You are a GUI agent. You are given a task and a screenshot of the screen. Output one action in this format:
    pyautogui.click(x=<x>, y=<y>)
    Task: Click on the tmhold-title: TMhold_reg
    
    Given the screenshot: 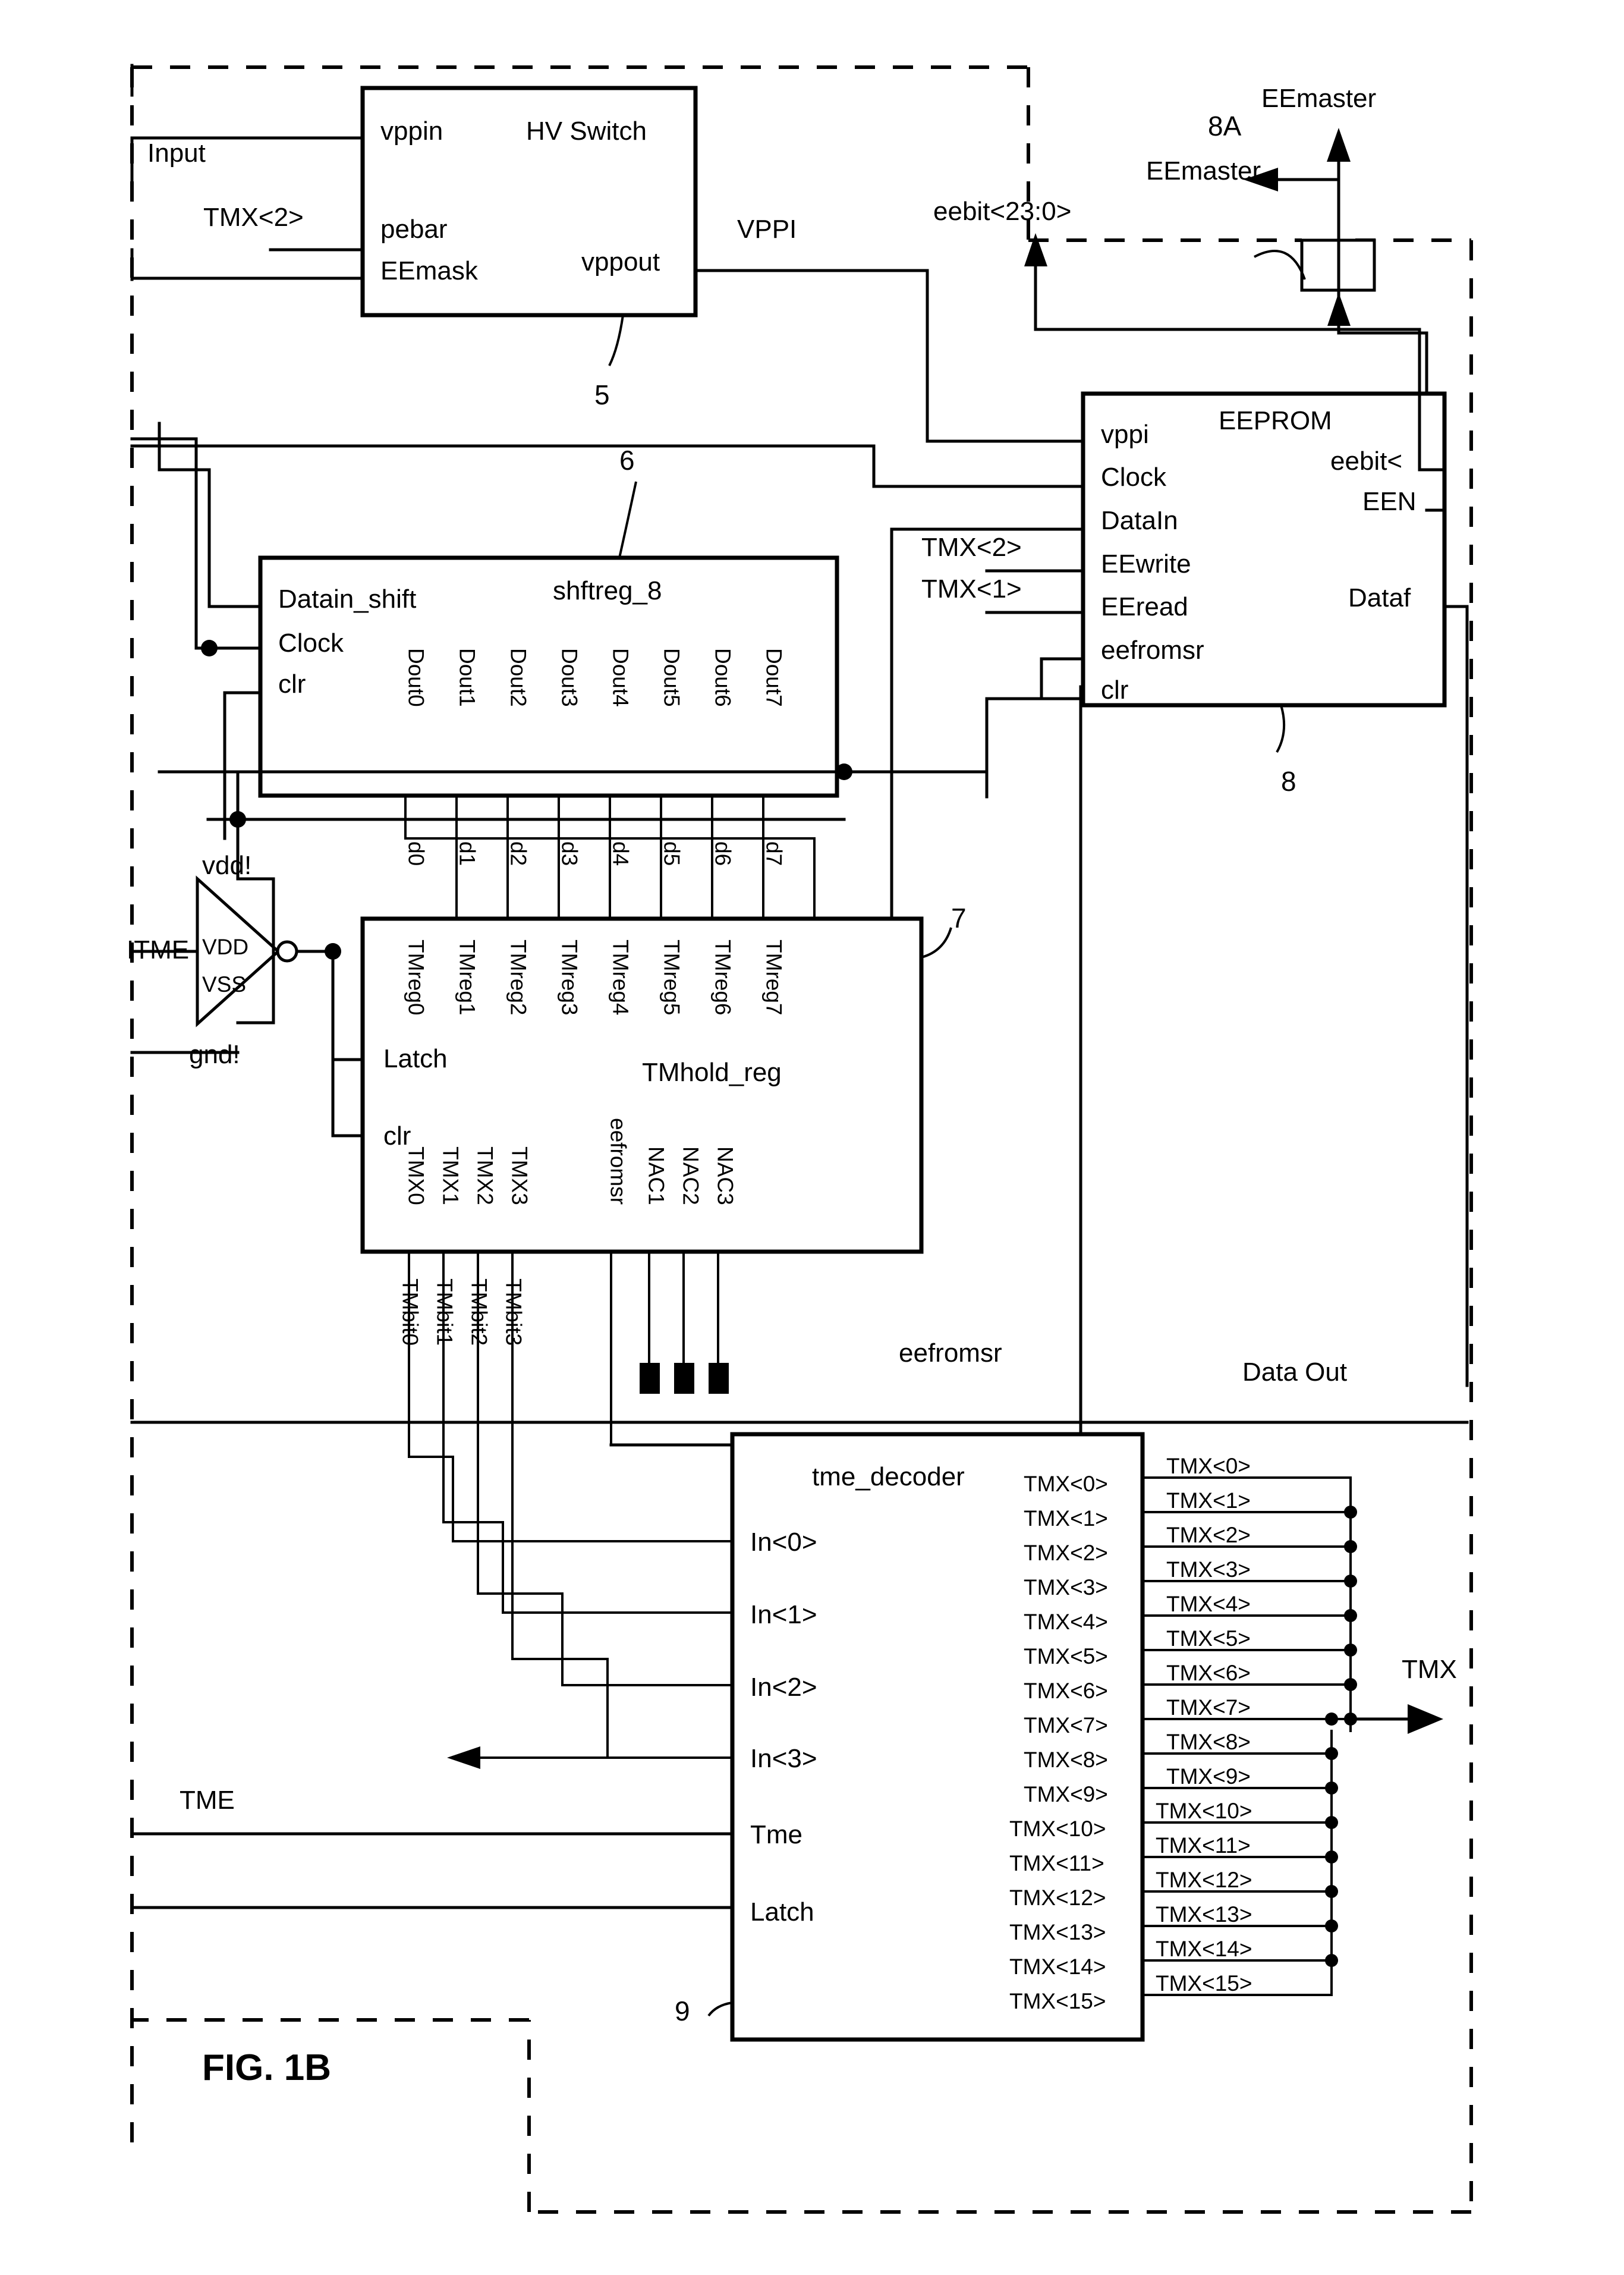 What is the action you would take?
    pyautogui.click(x=712, y=1072)
    